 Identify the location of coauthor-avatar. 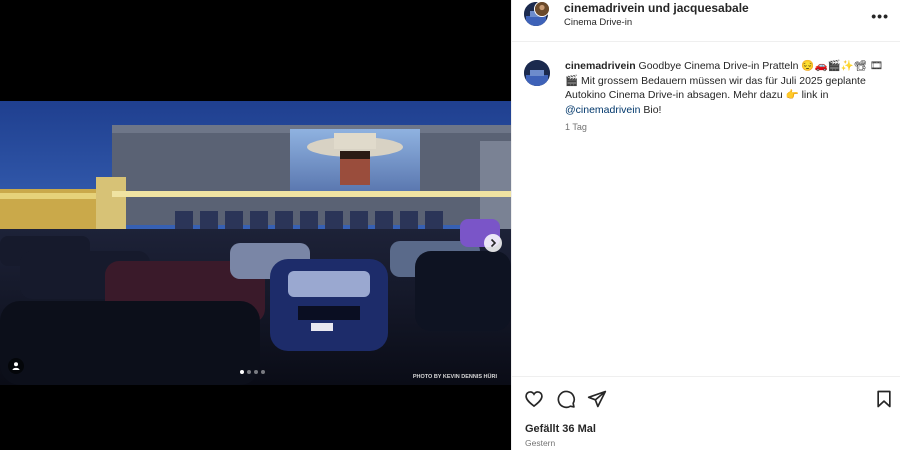
(542, 9).